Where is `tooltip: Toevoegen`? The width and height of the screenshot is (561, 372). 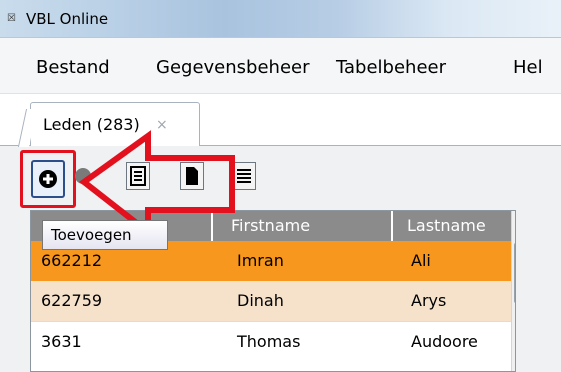 tooltip: Toevoegen is located at coordinates (105, 235).